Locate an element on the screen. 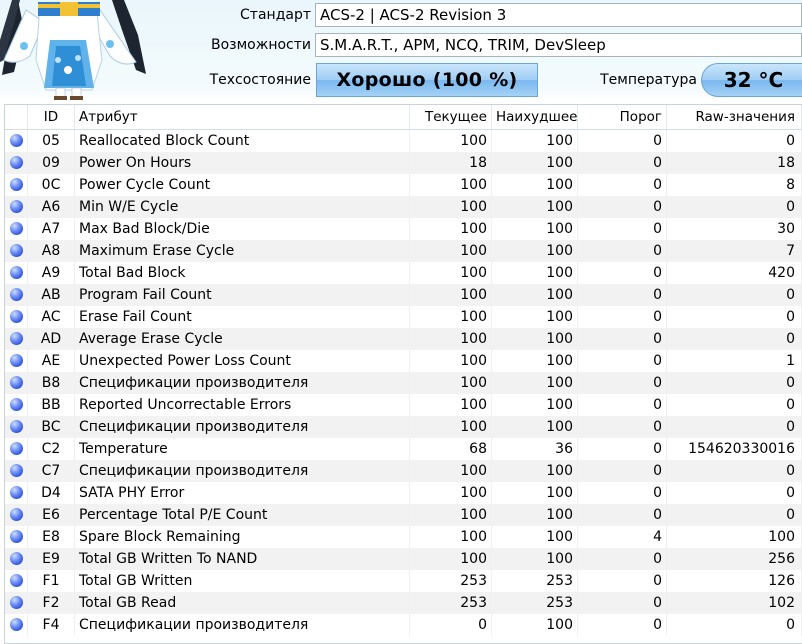 This screenshot has height=644, width=802. table-row: AB Program Fail Count 100 100 0 0 is located at coordinates (403, 295).